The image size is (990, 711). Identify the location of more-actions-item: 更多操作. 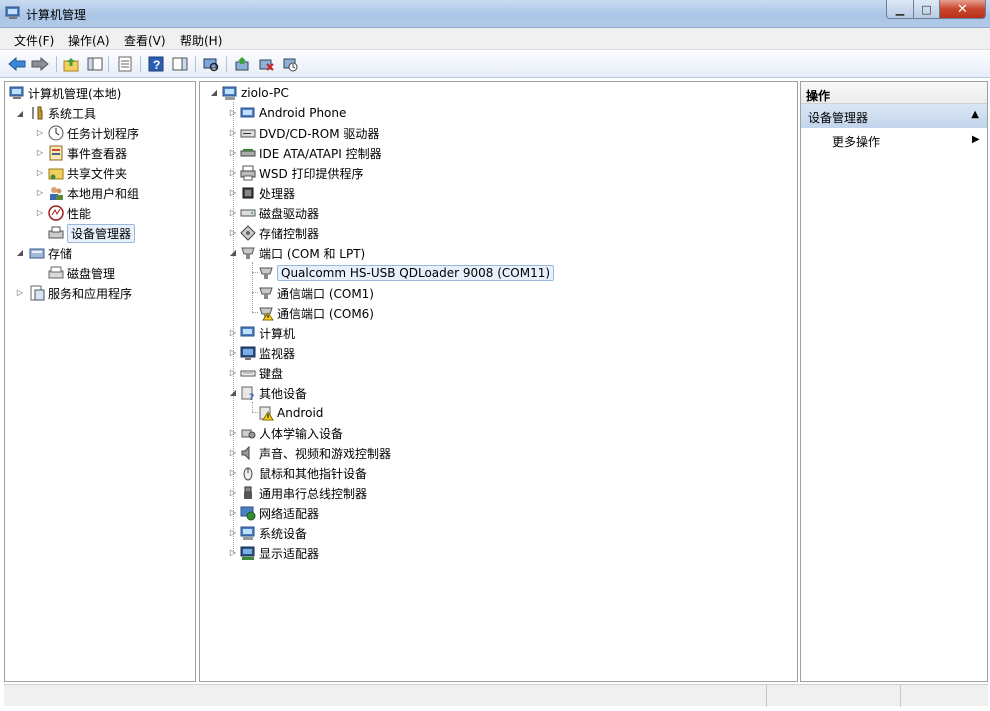
(856, 141).